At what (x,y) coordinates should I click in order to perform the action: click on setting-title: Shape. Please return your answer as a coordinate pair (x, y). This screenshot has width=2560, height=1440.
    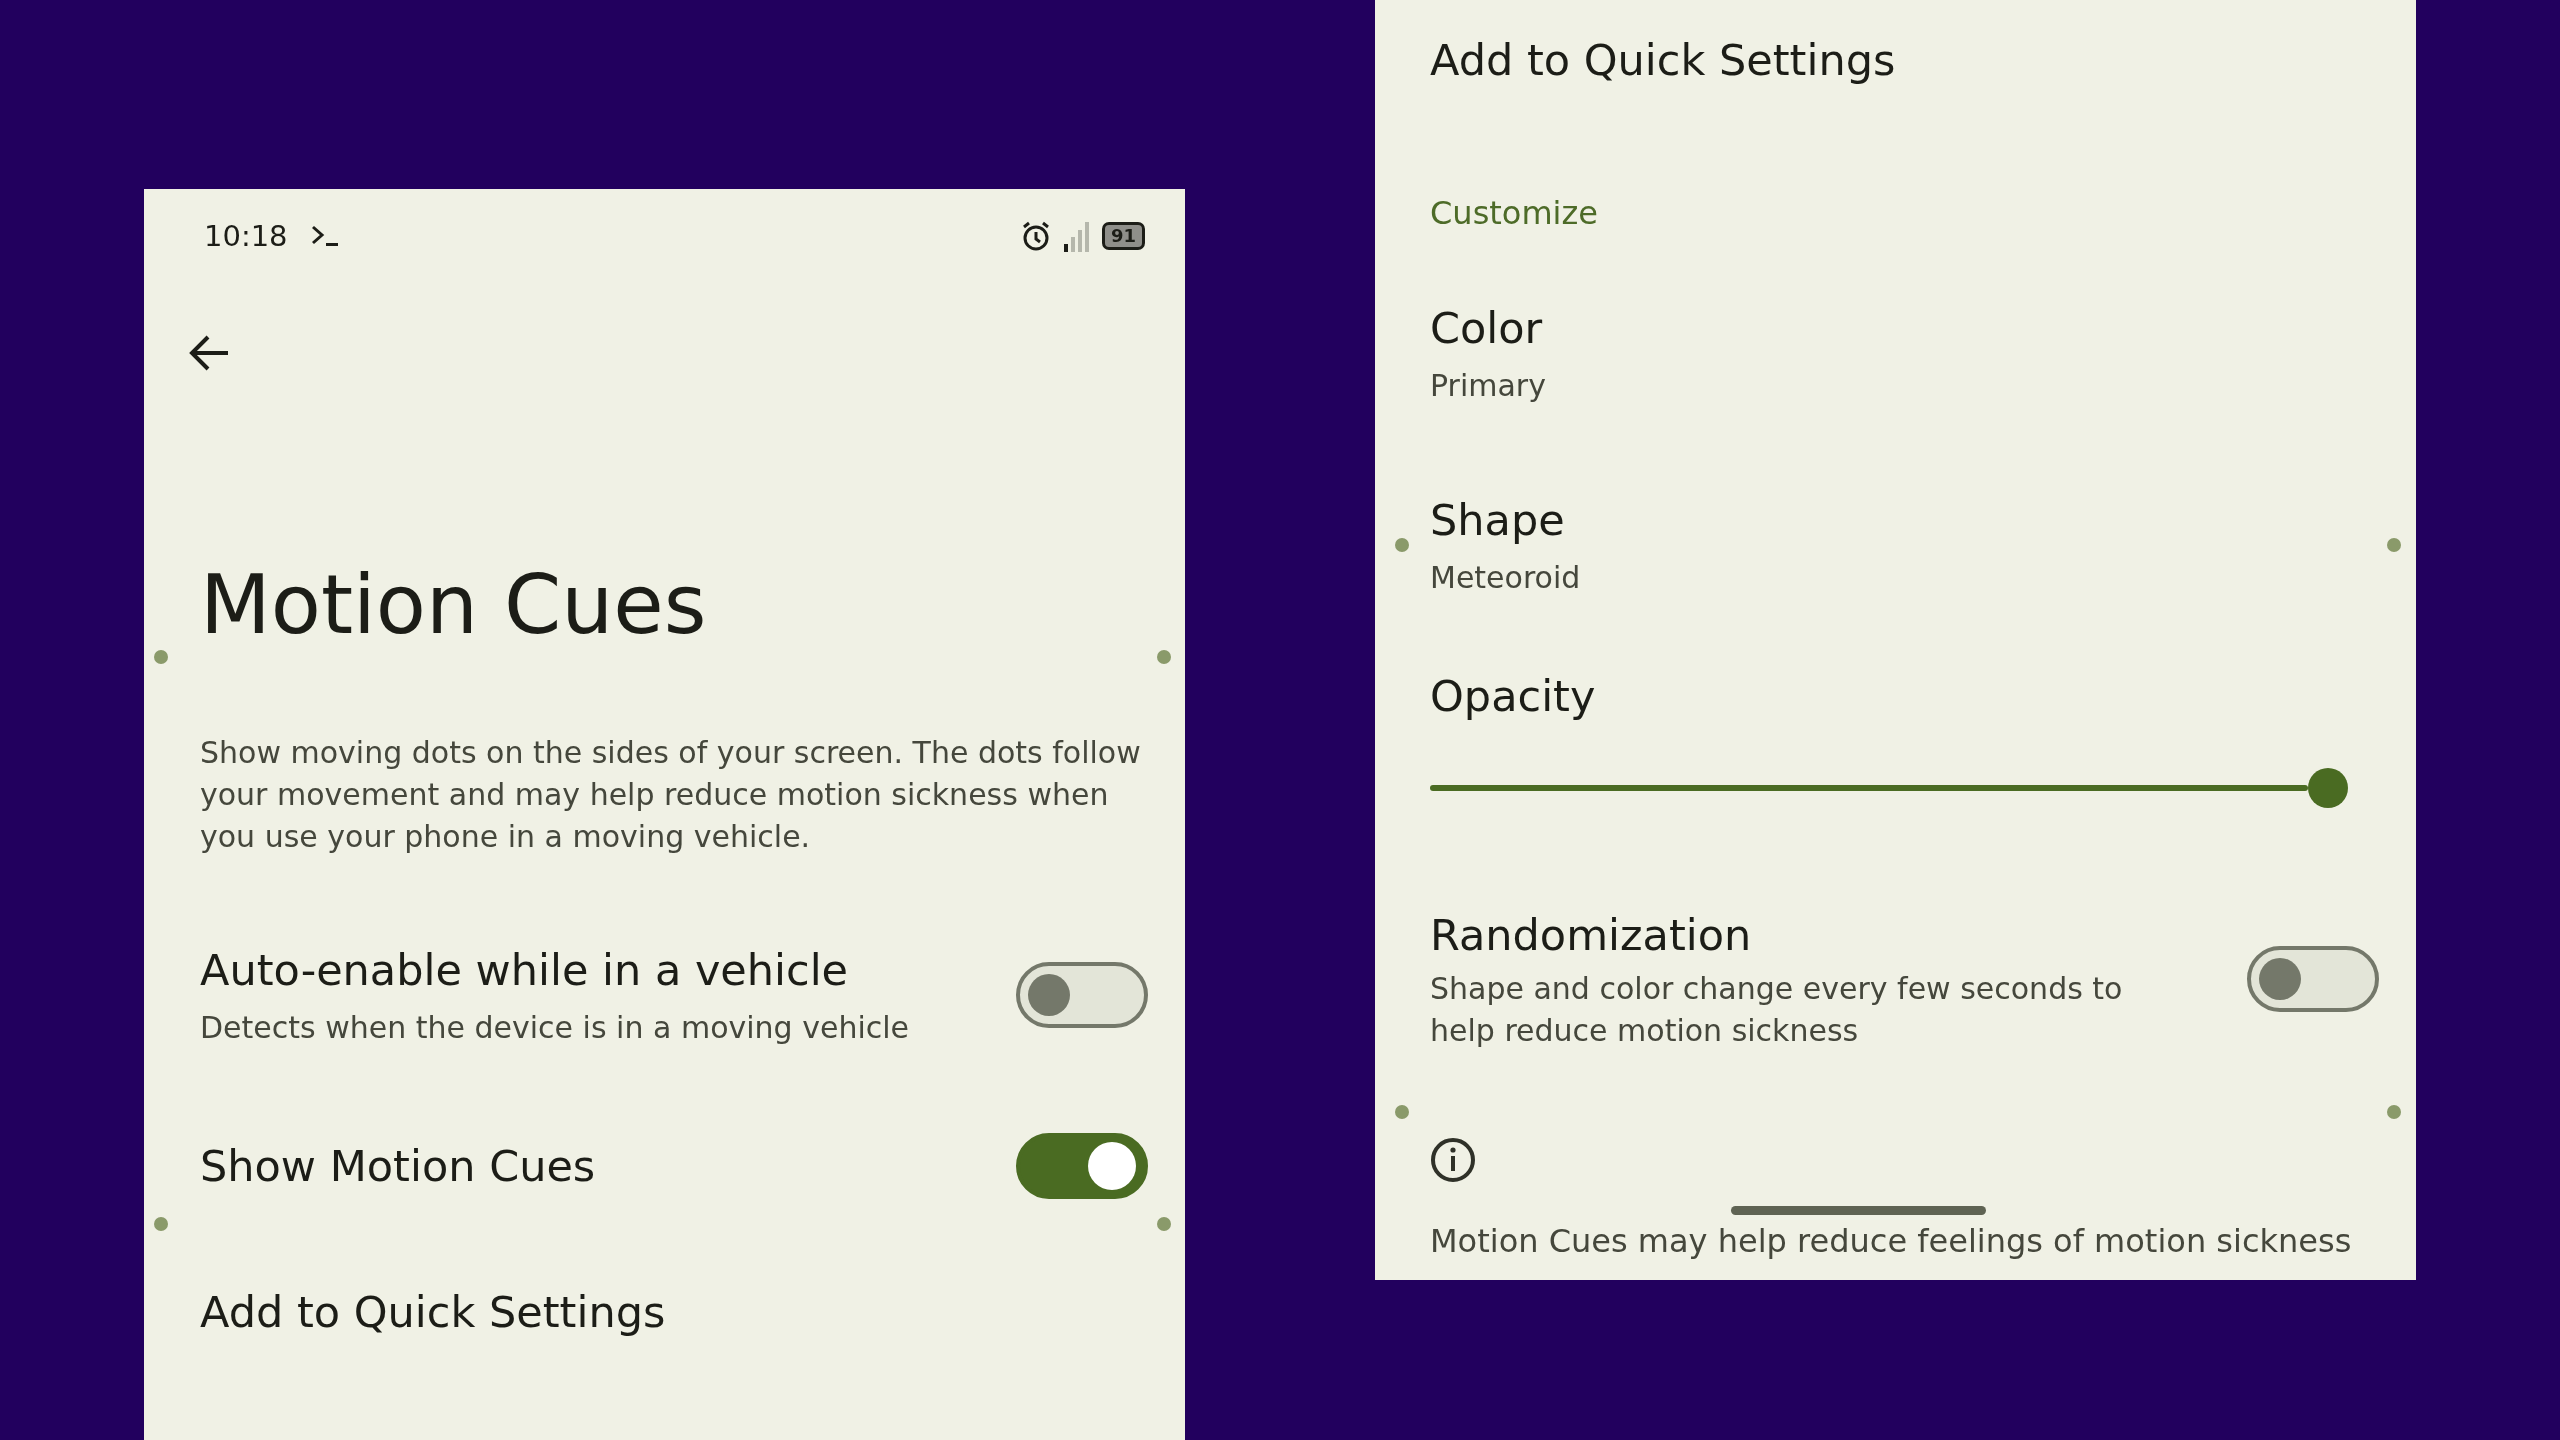
    Looking at the image, I should click on (1904, 520).